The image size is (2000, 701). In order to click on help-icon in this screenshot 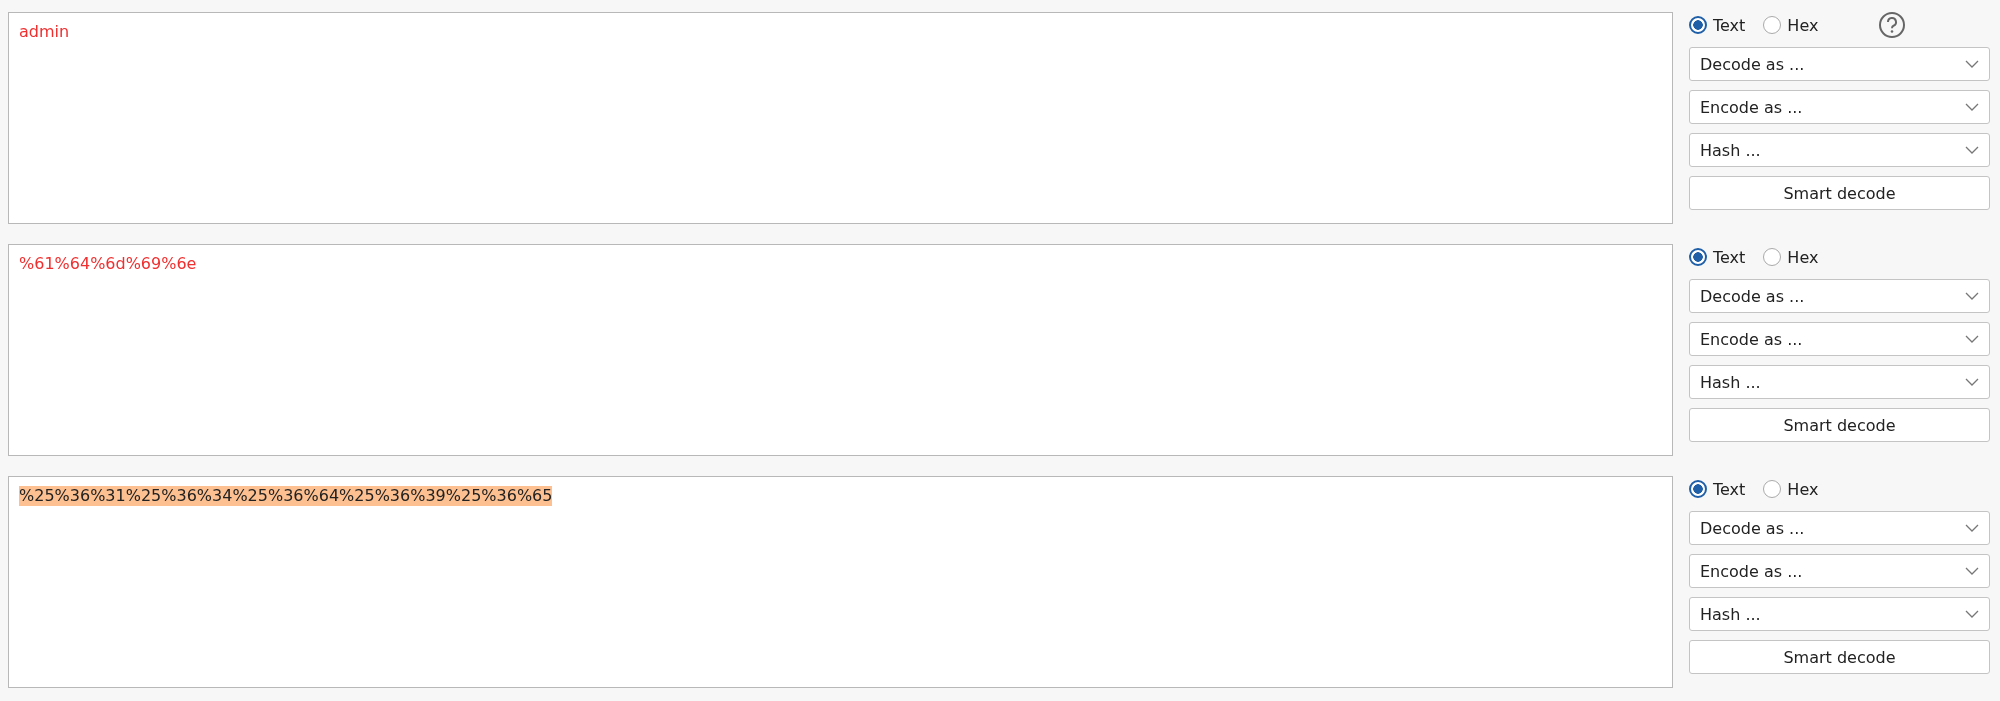, I will do `click(1892, 25)`.